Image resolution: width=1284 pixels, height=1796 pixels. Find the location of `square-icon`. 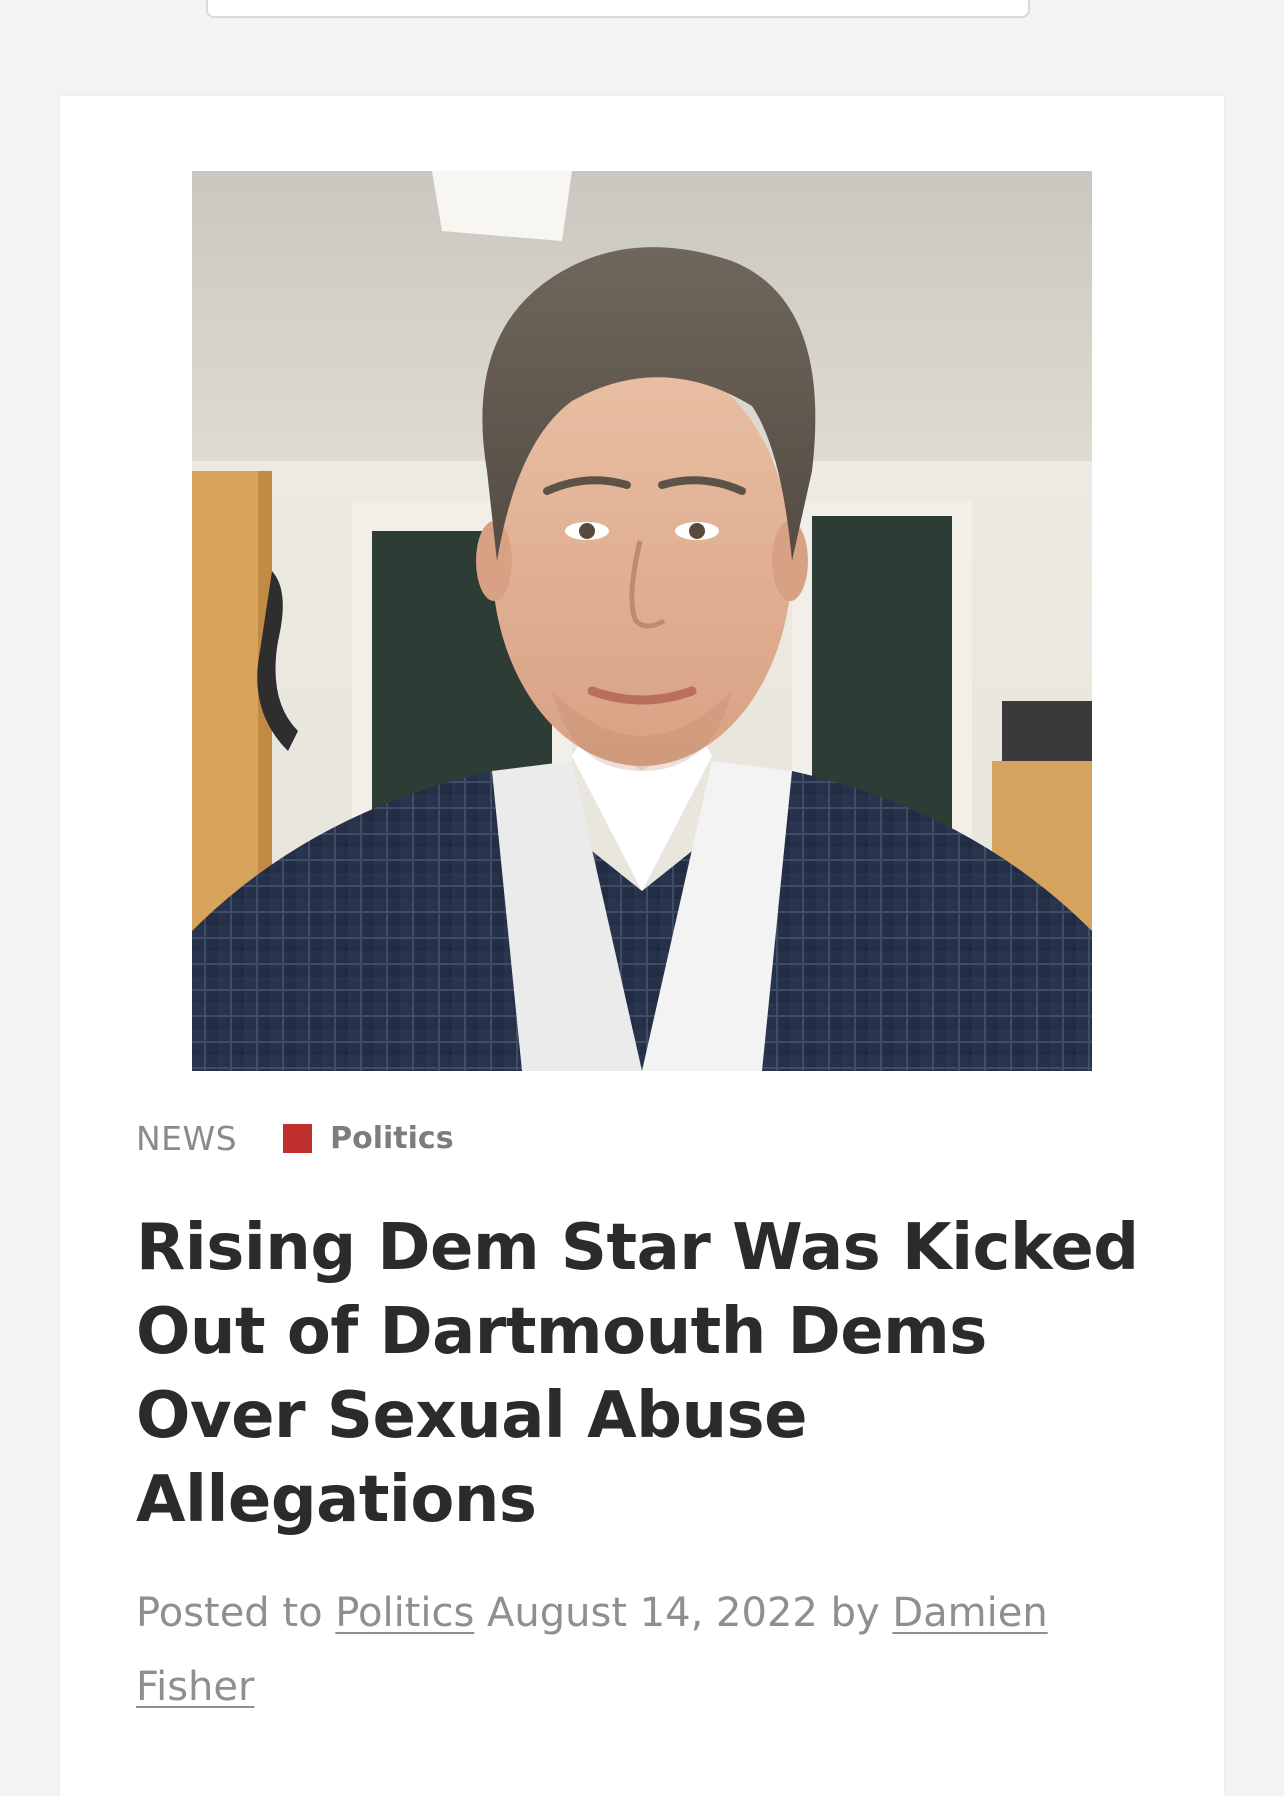

square-icon is located at coordinates (298, 1138).